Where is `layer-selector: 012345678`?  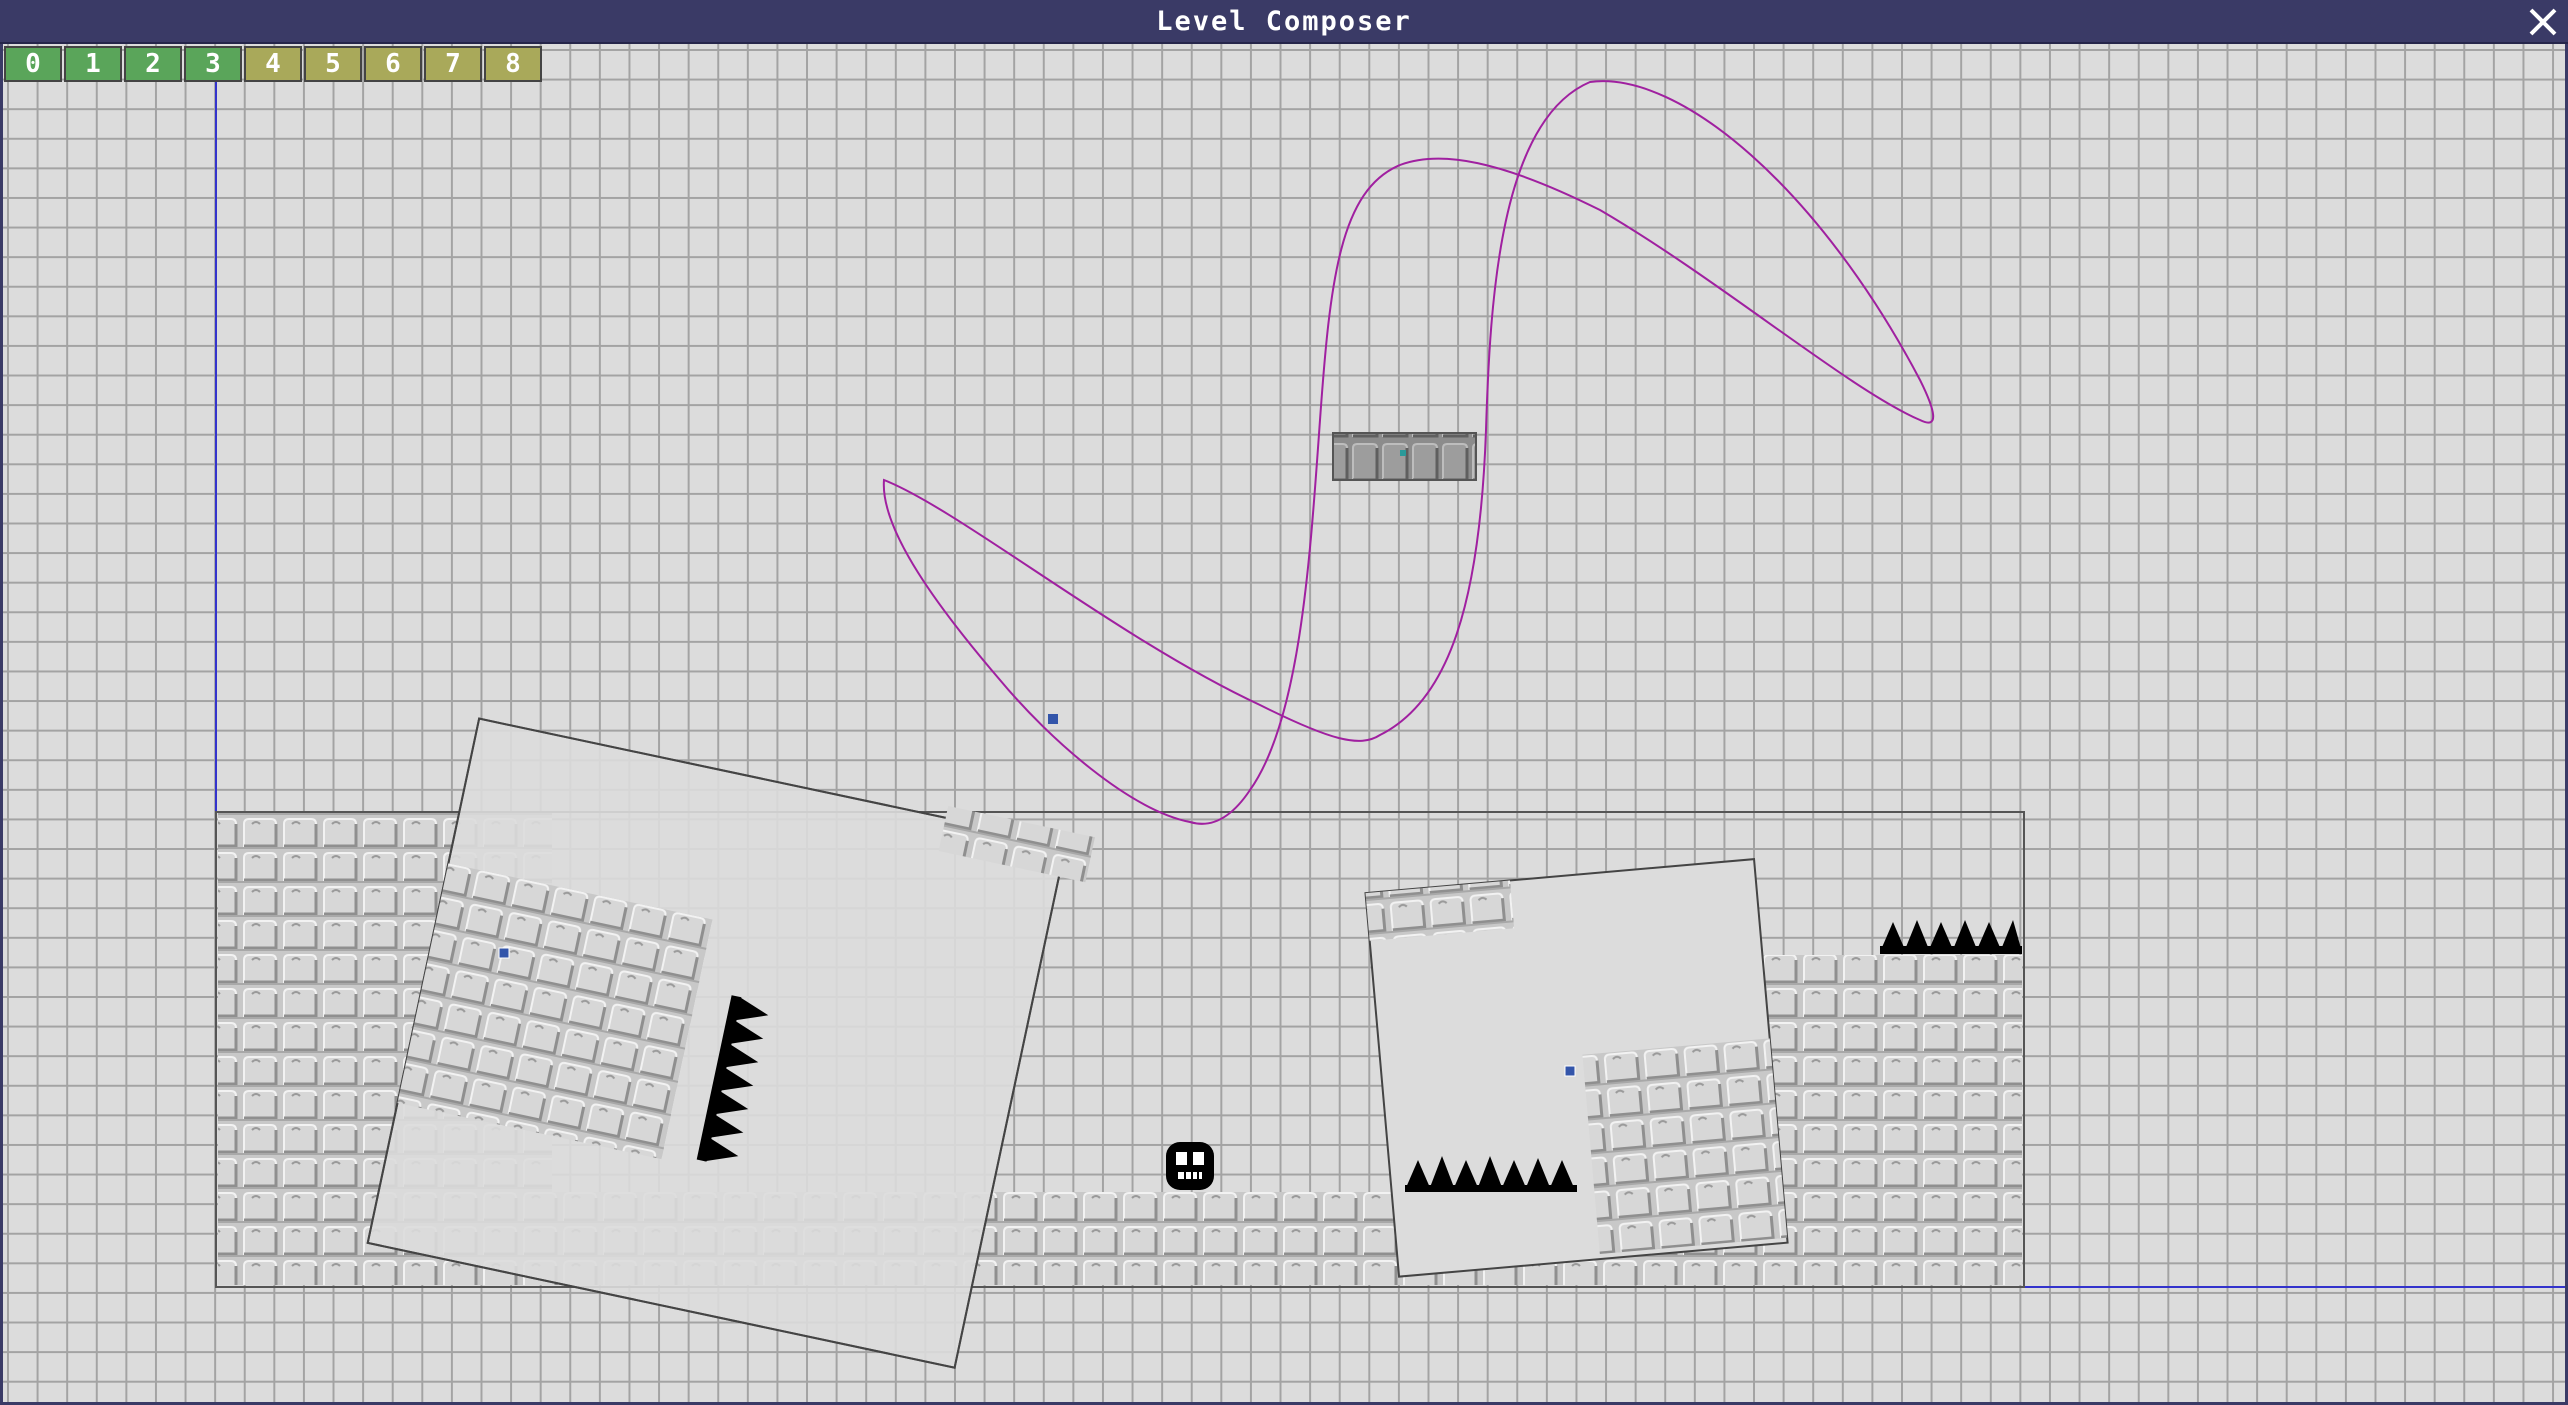 layer-selector: 012345678 is located at coordinates (274, 65).